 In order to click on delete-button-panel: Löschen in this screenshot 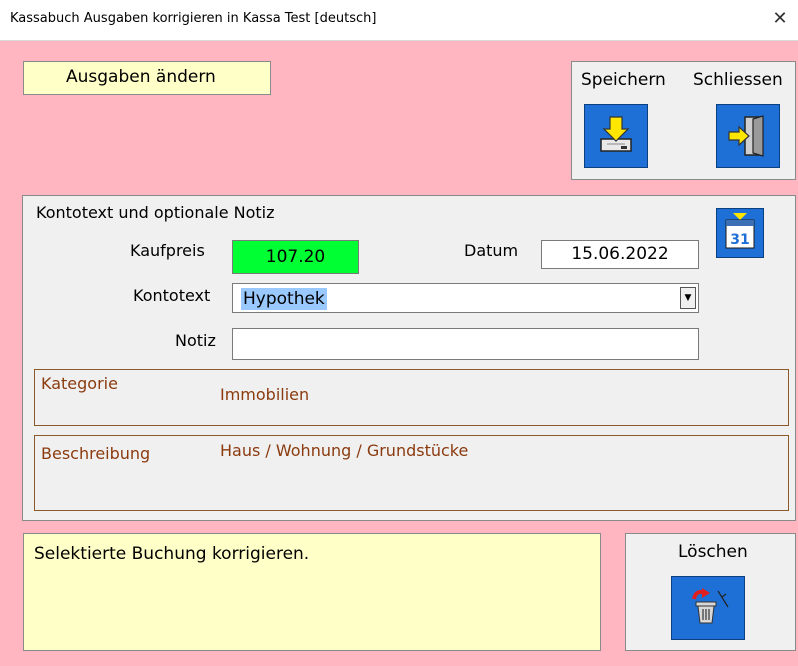, I will do `click(710, 592)`.